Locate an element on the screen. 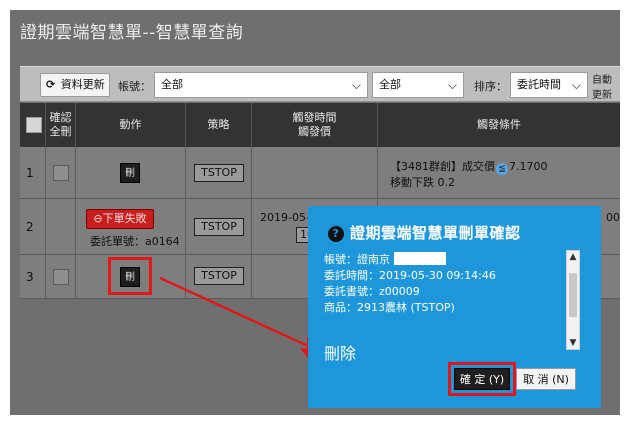 Image resolution: width=635 pixels, height=425 pixels. type-select-value: 全部 is located at coordinates (390, 84).